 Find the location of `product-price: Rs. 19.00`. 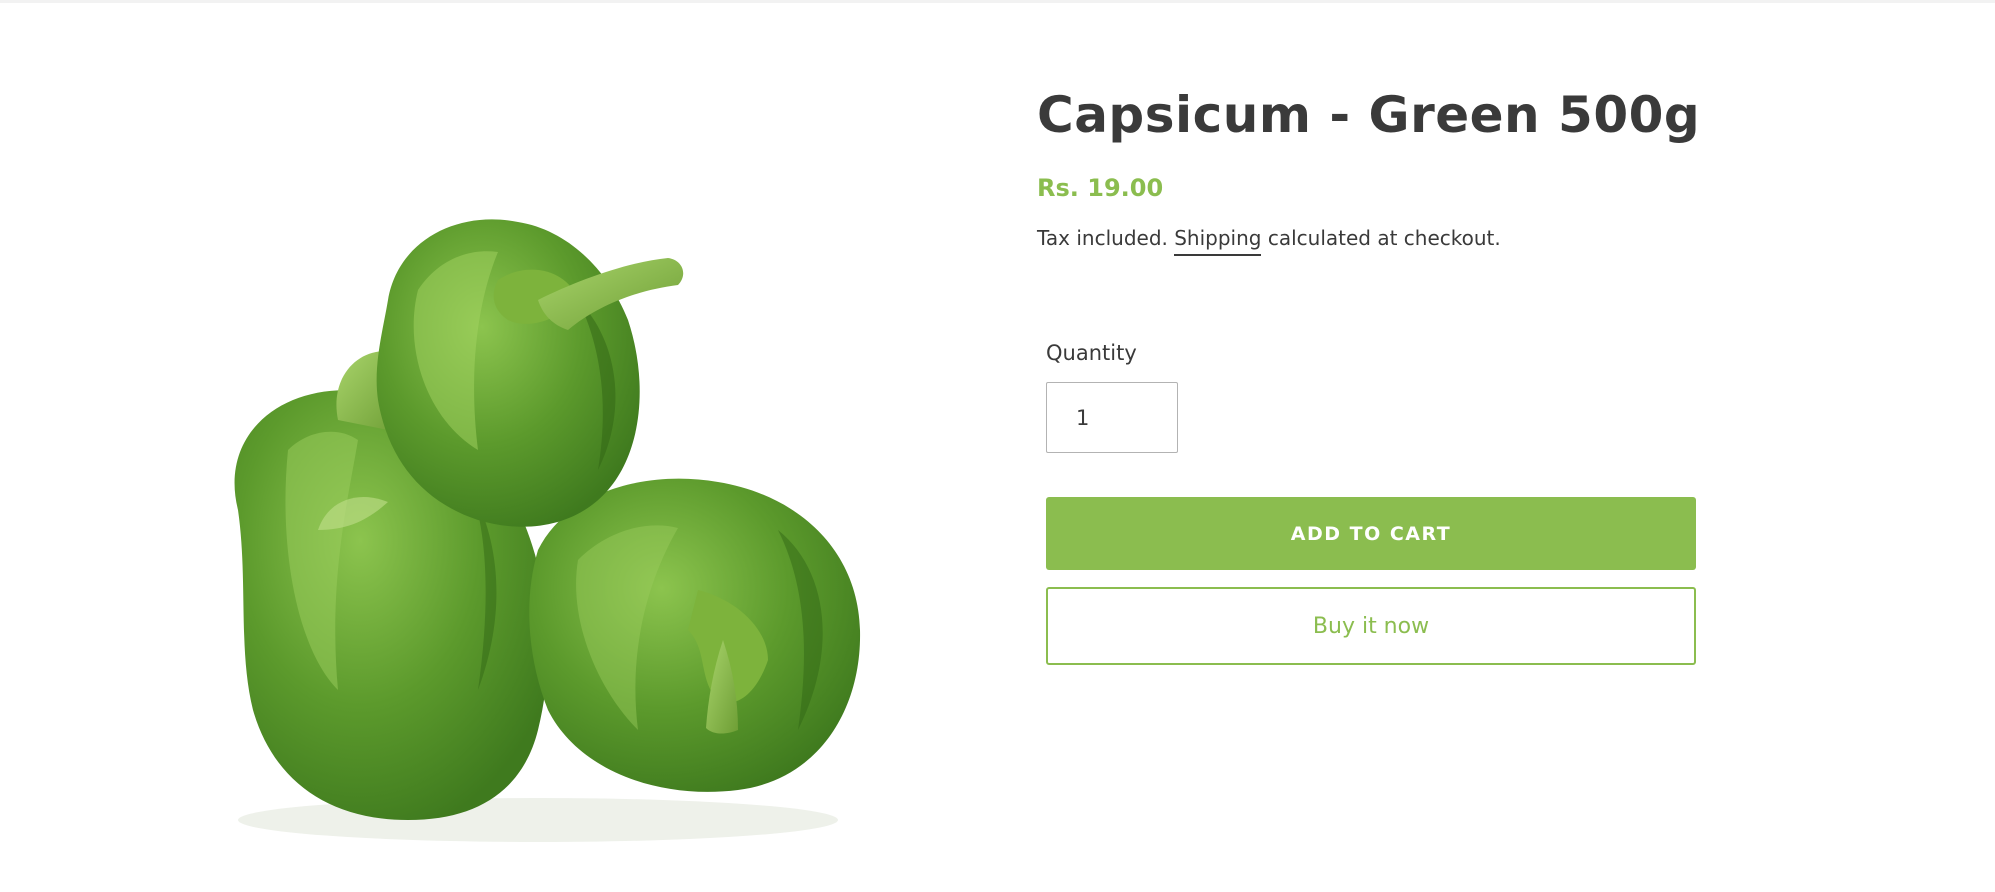

product-price: Rs. 19.00 is located at coordinates (1100, 188).